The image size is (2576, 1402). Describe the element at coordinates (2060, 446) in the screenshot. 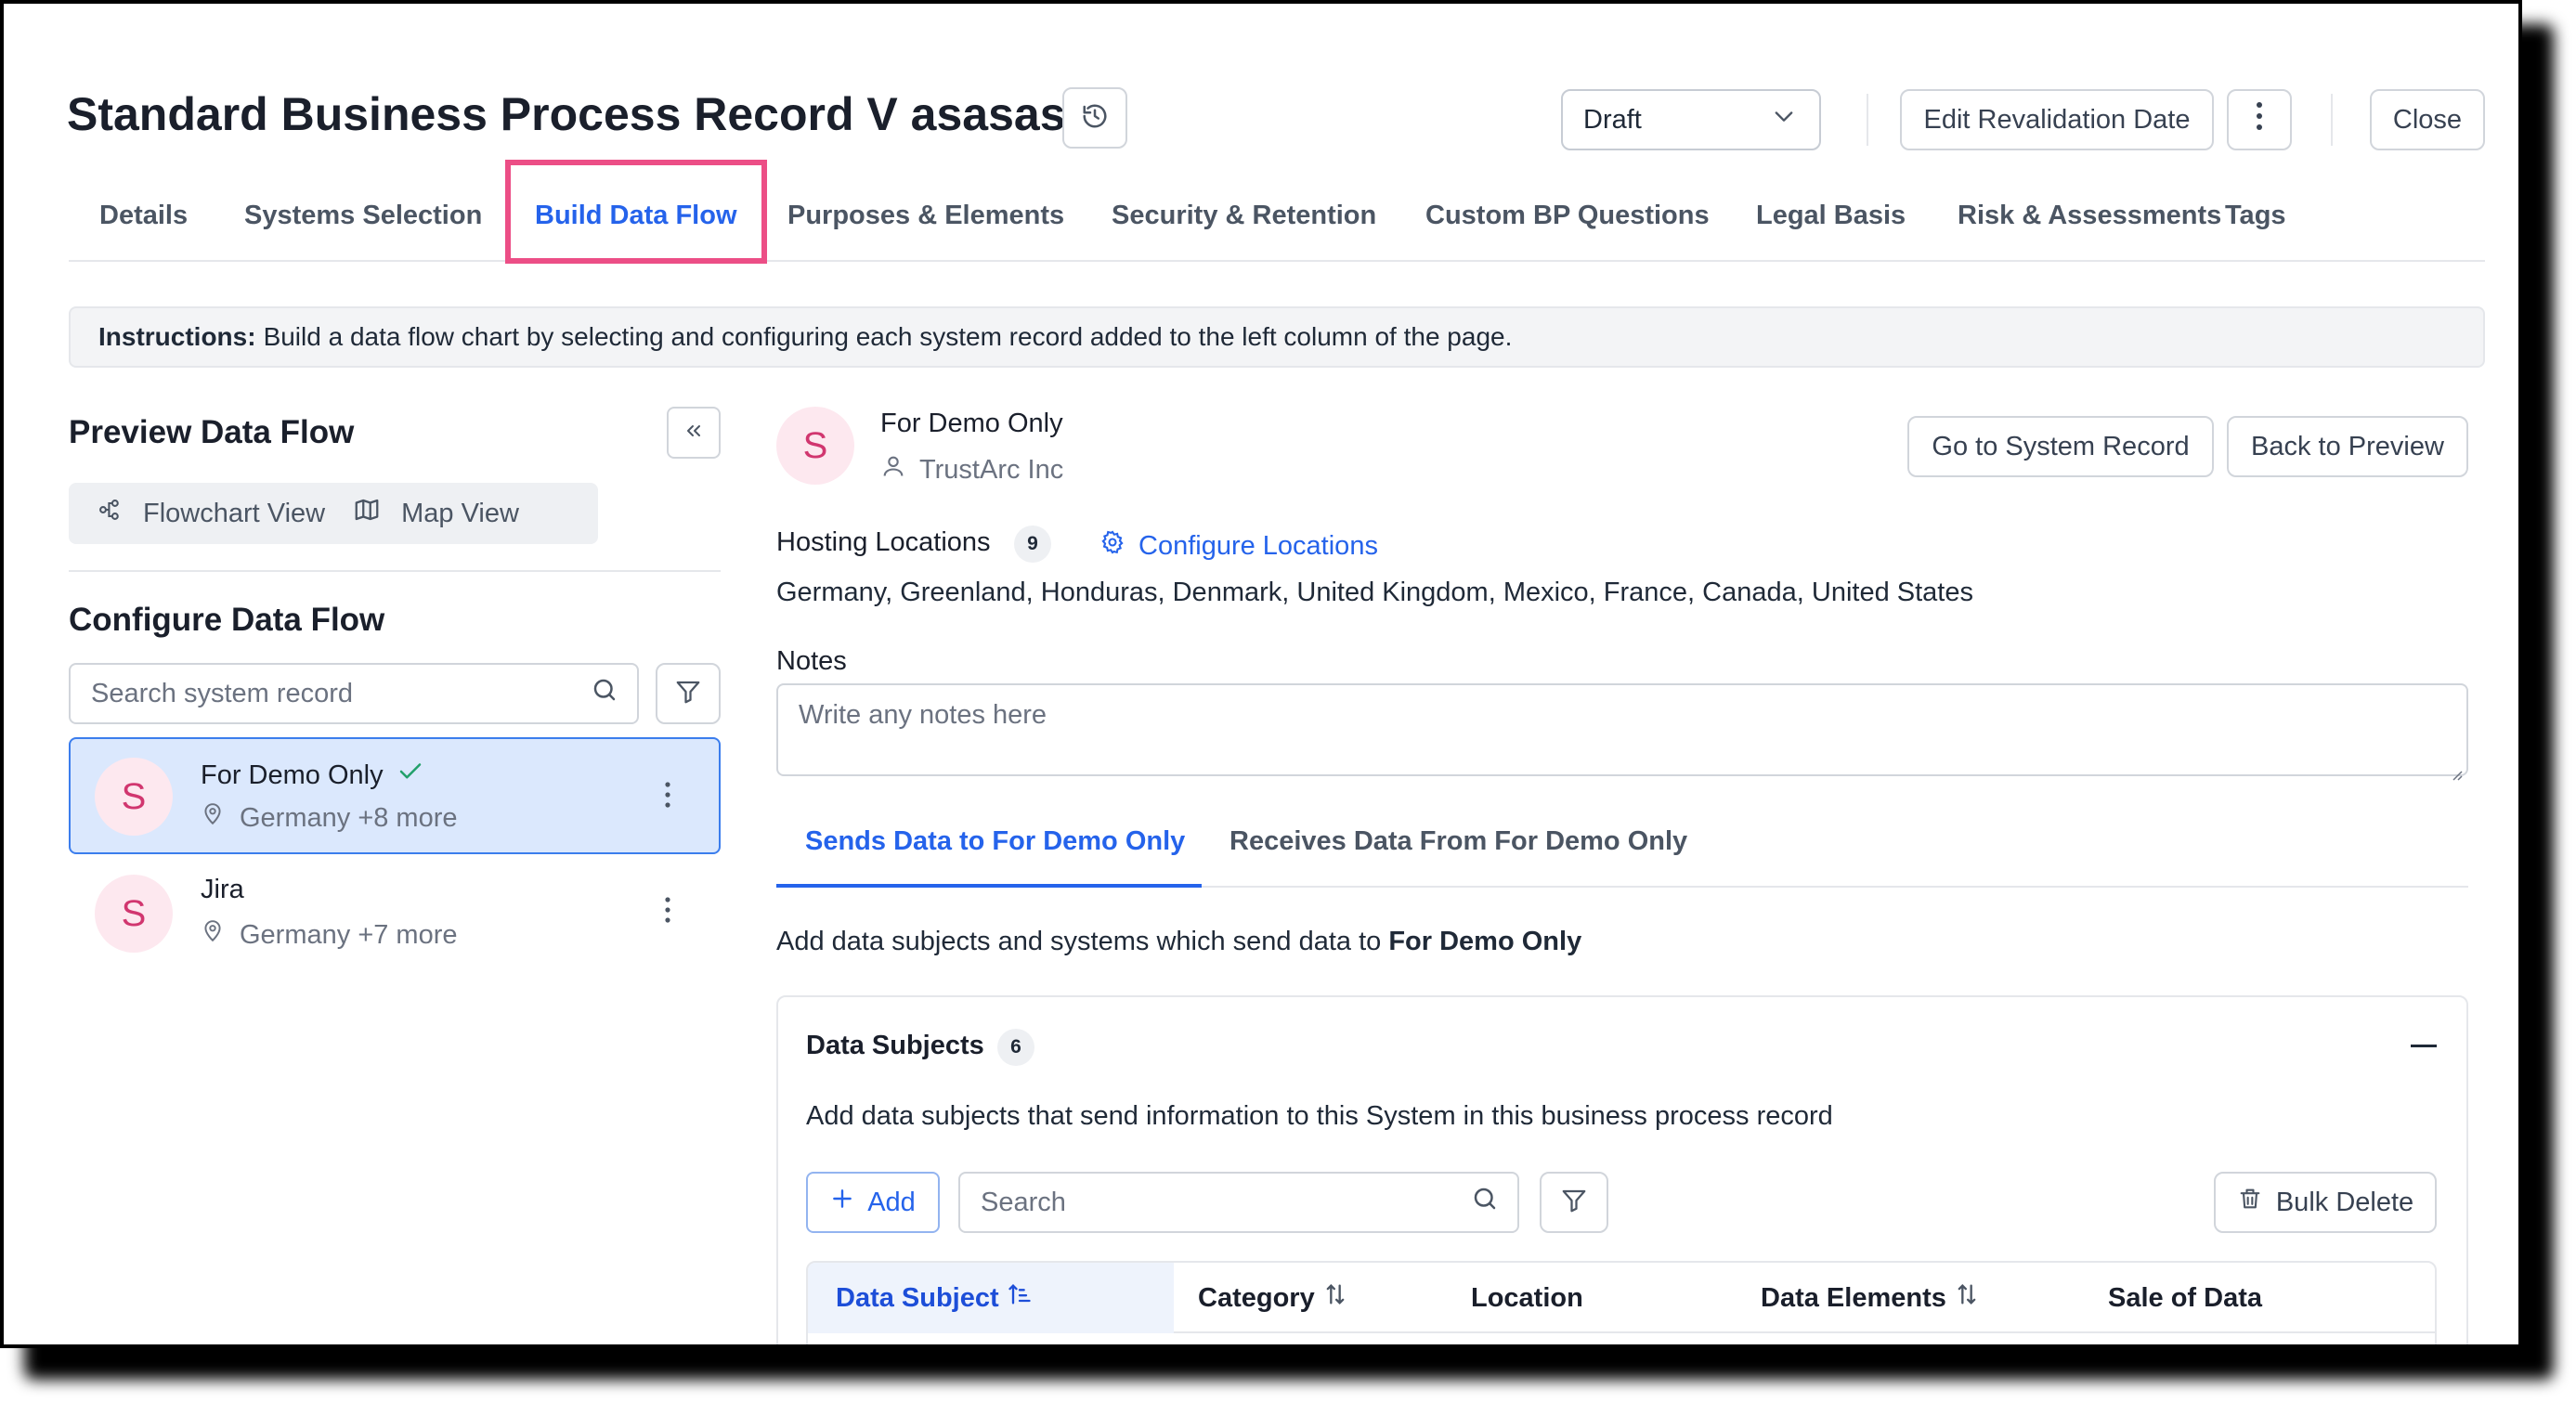

I see `go-to-system-record-button: Go to System Record` at that location.